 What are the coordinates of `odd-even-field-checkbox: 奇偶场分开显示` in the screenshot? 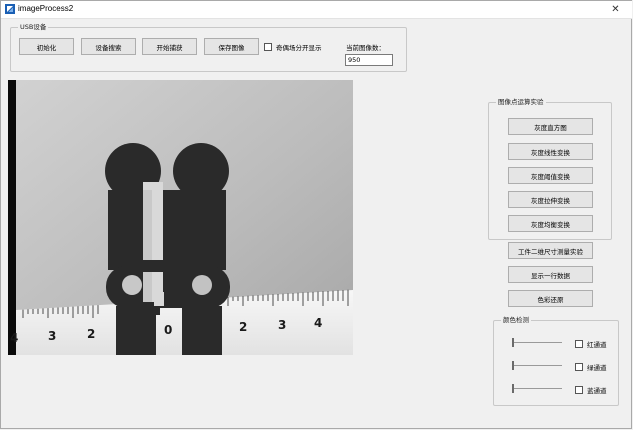 It's located at (293, 47).